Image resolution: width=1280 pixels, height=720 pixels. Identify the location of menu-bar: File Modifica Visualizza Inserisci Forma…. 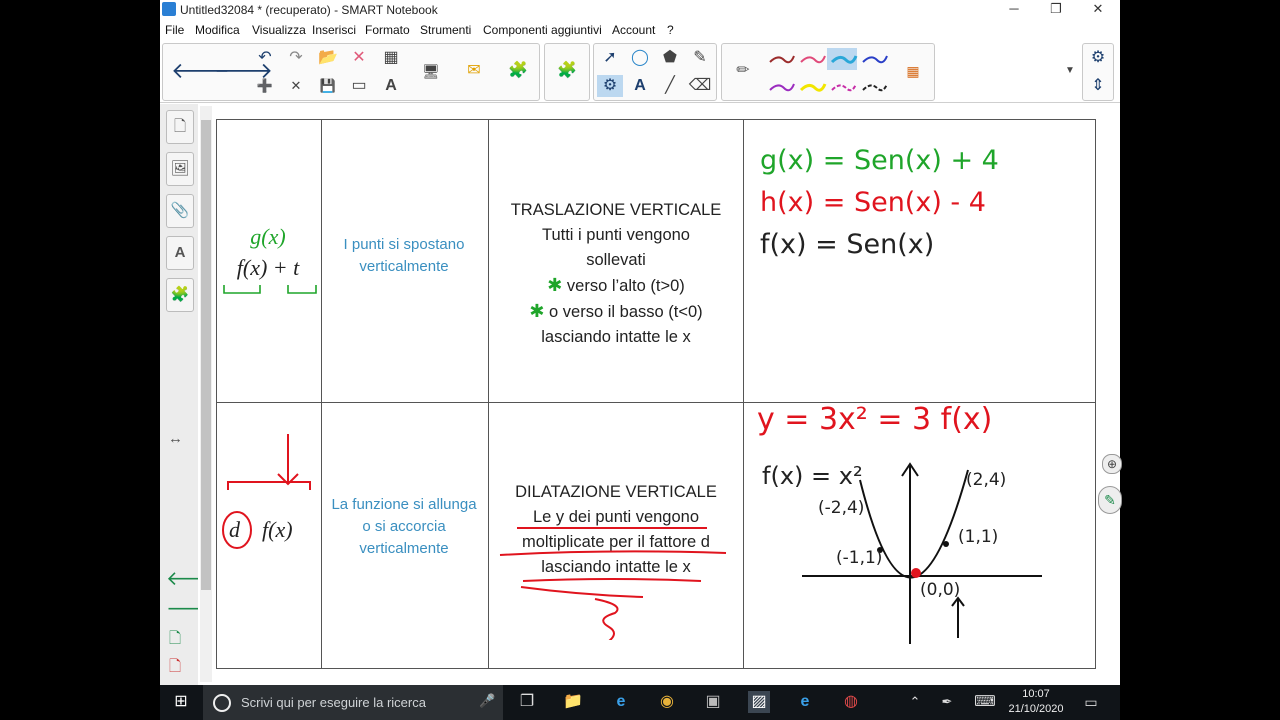
(640, 30).